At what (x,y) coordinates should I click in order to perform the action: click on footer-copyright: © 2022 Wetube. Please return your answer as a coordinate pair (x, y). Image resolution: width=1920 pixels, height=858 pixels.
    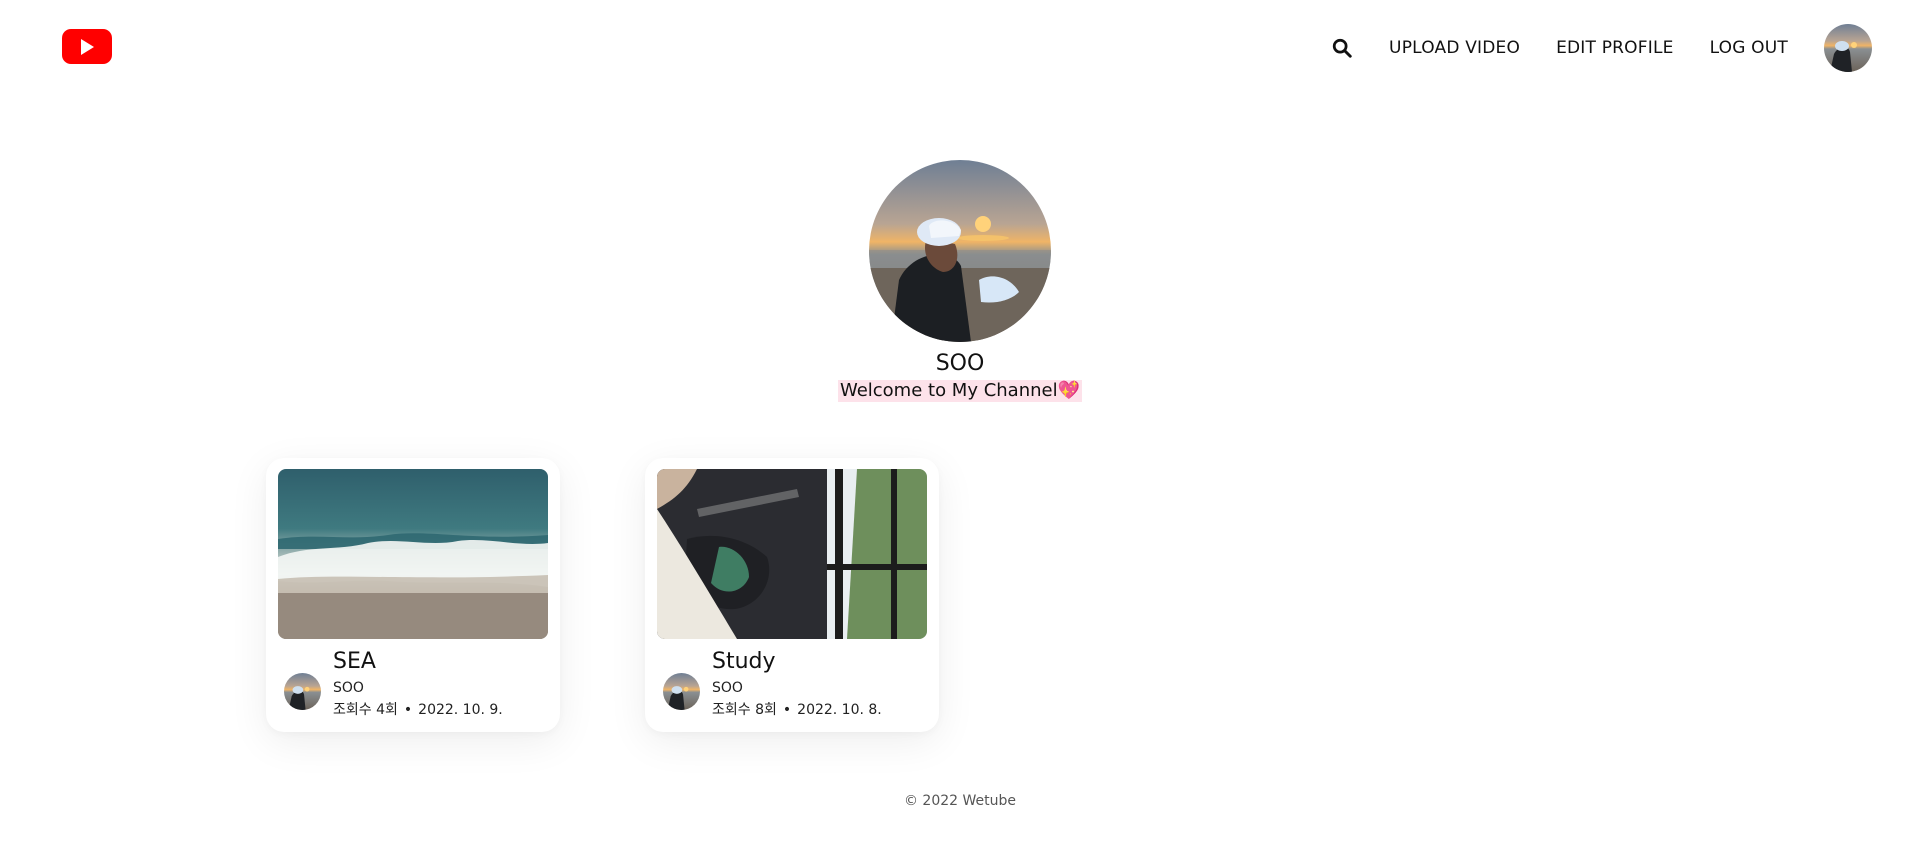
    Looking at the image, I should click on (960, 801).